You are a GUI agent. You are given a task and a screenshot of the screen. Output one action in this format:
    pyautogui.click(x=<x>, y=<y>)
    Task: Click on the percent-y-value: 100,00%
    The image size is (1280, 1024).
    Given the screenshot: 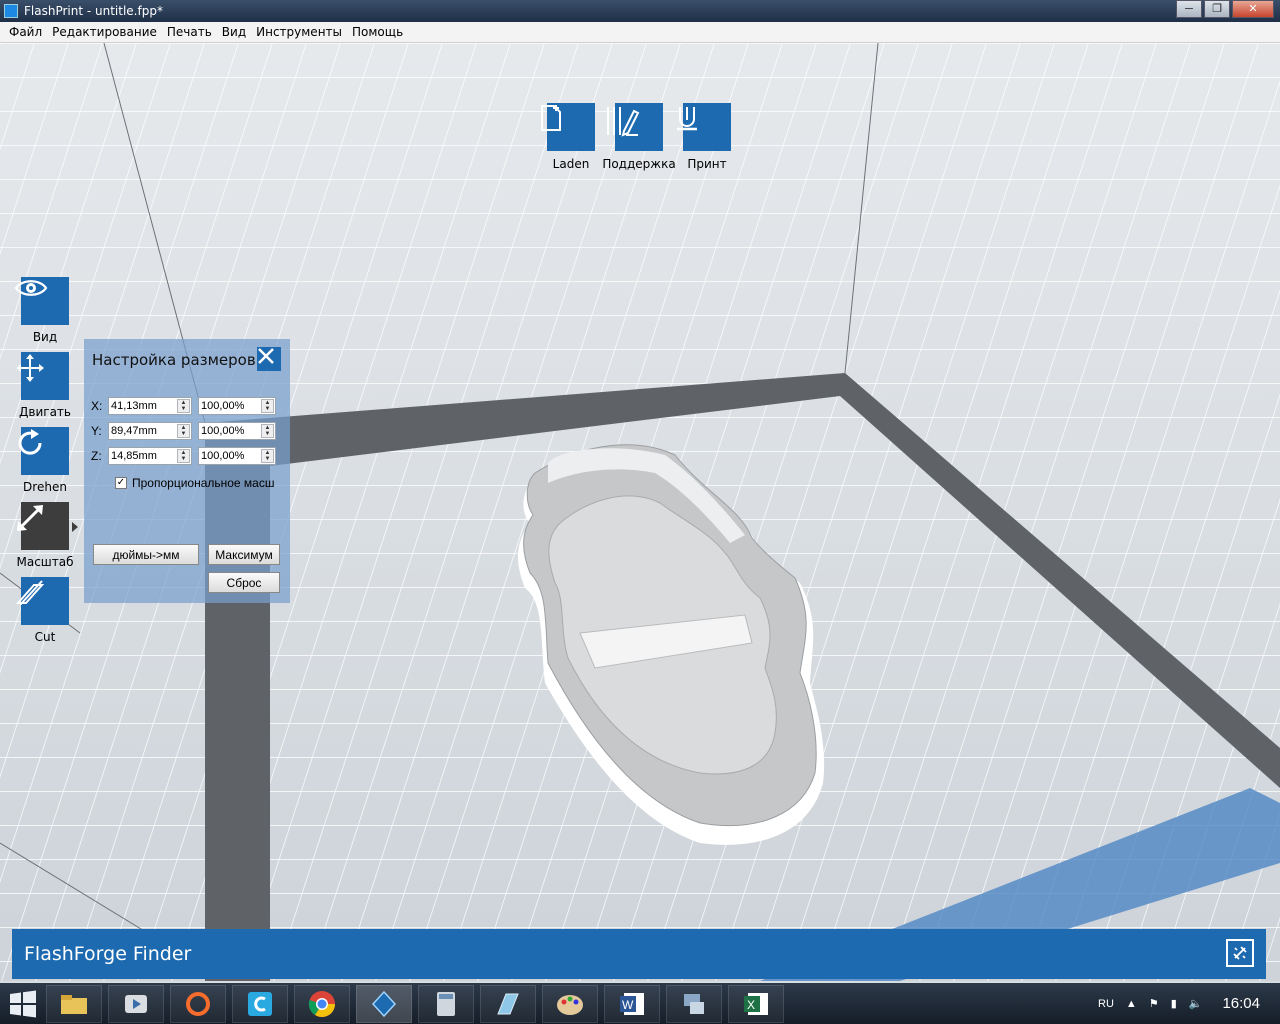 What is the action you would take?
    pyautogui.click(x=223, y=431)
    